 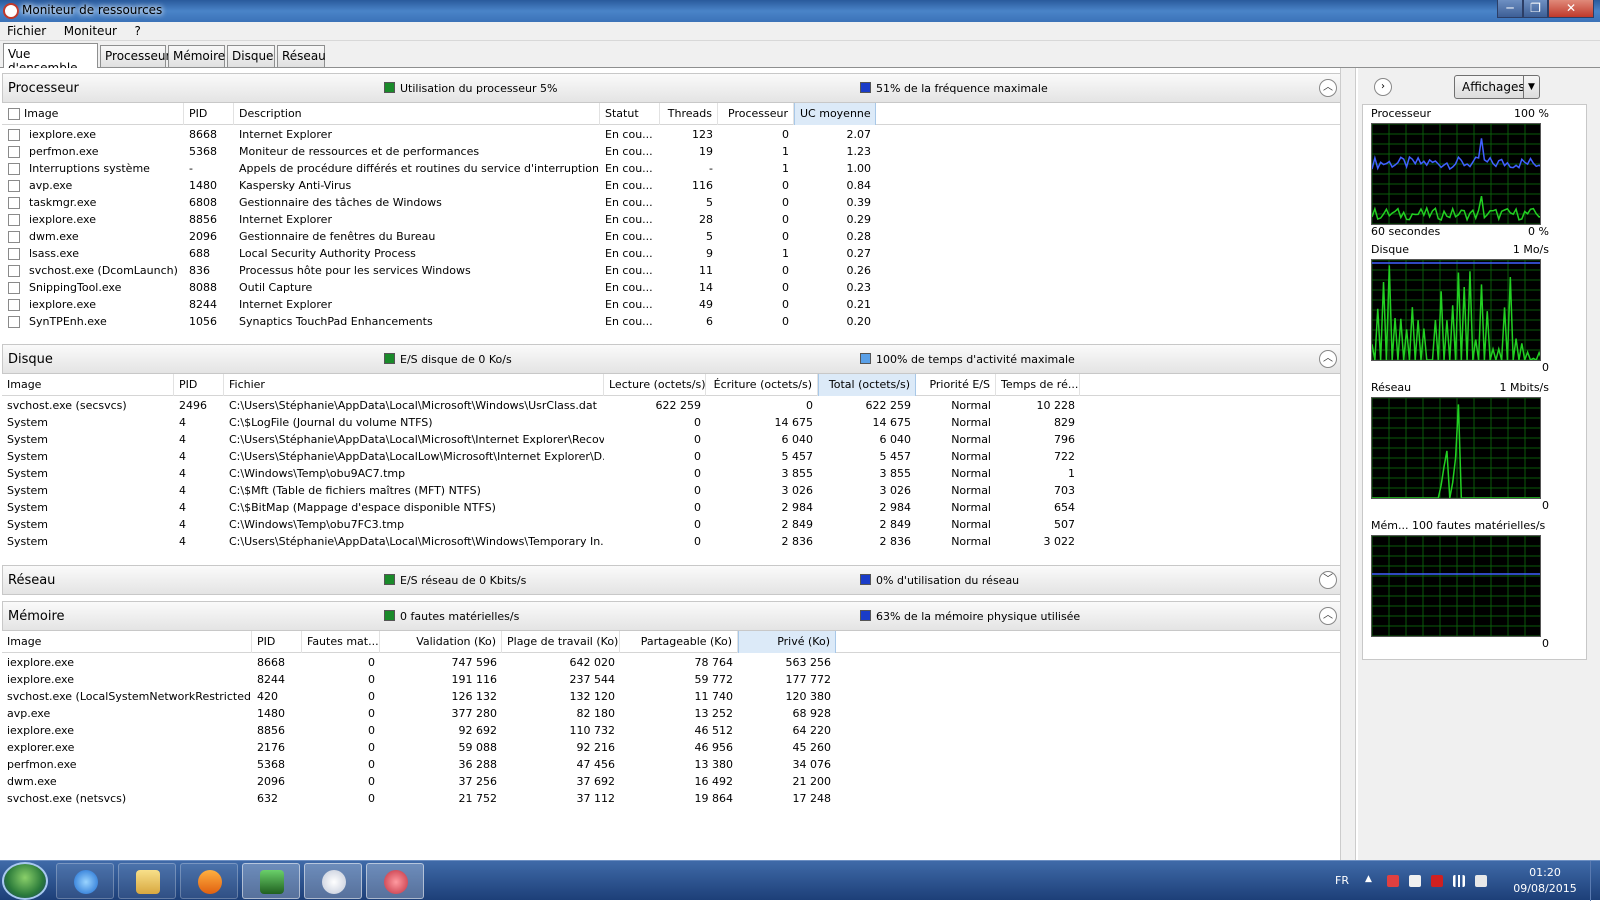 What do you see at coordinates (147, 881) in the screenshot?
I see `taskbar-explorer` at bounding box center [147, 881].